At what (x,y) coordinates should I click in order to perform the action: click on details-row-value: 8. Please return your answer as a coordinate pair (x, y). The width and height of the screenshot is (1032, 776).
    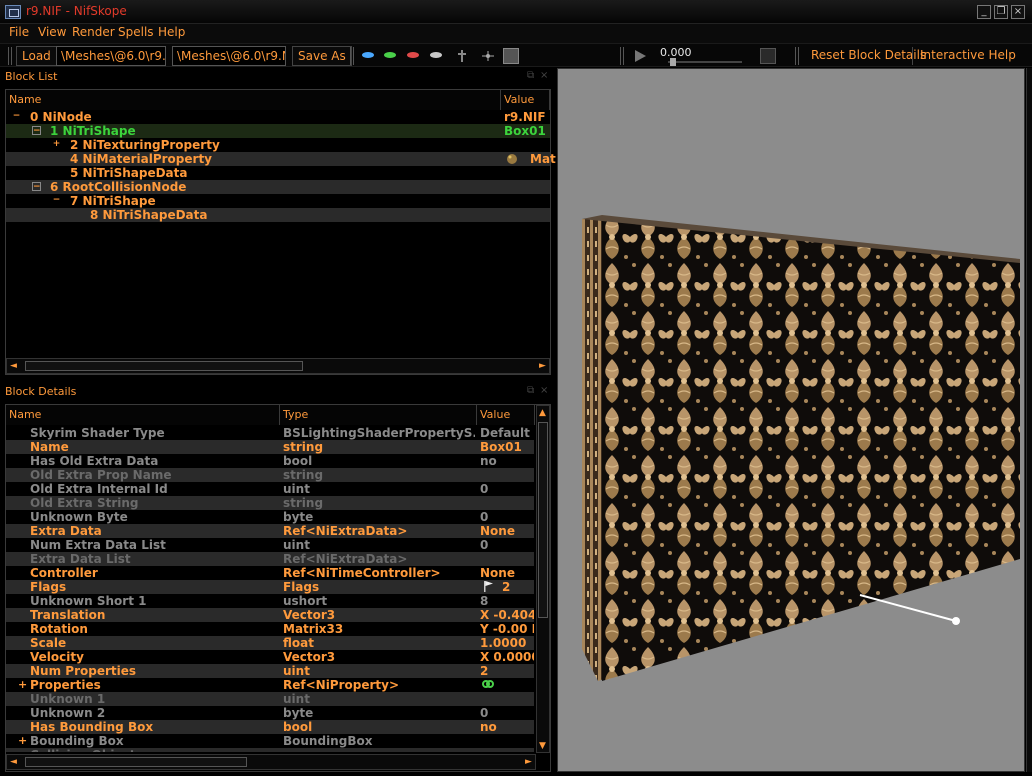
    Looking at the image, I should click on (507, 601).